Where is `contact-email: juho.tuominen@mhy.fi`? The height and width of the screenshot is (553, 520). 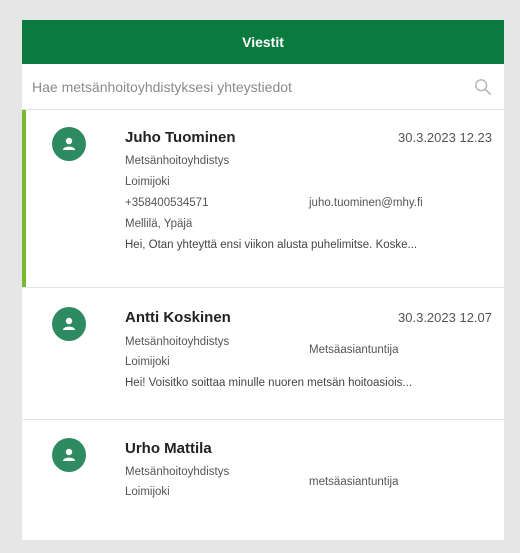
contact-email: juho.tuominen@mhy.fi is located at coordinates (366, 203).